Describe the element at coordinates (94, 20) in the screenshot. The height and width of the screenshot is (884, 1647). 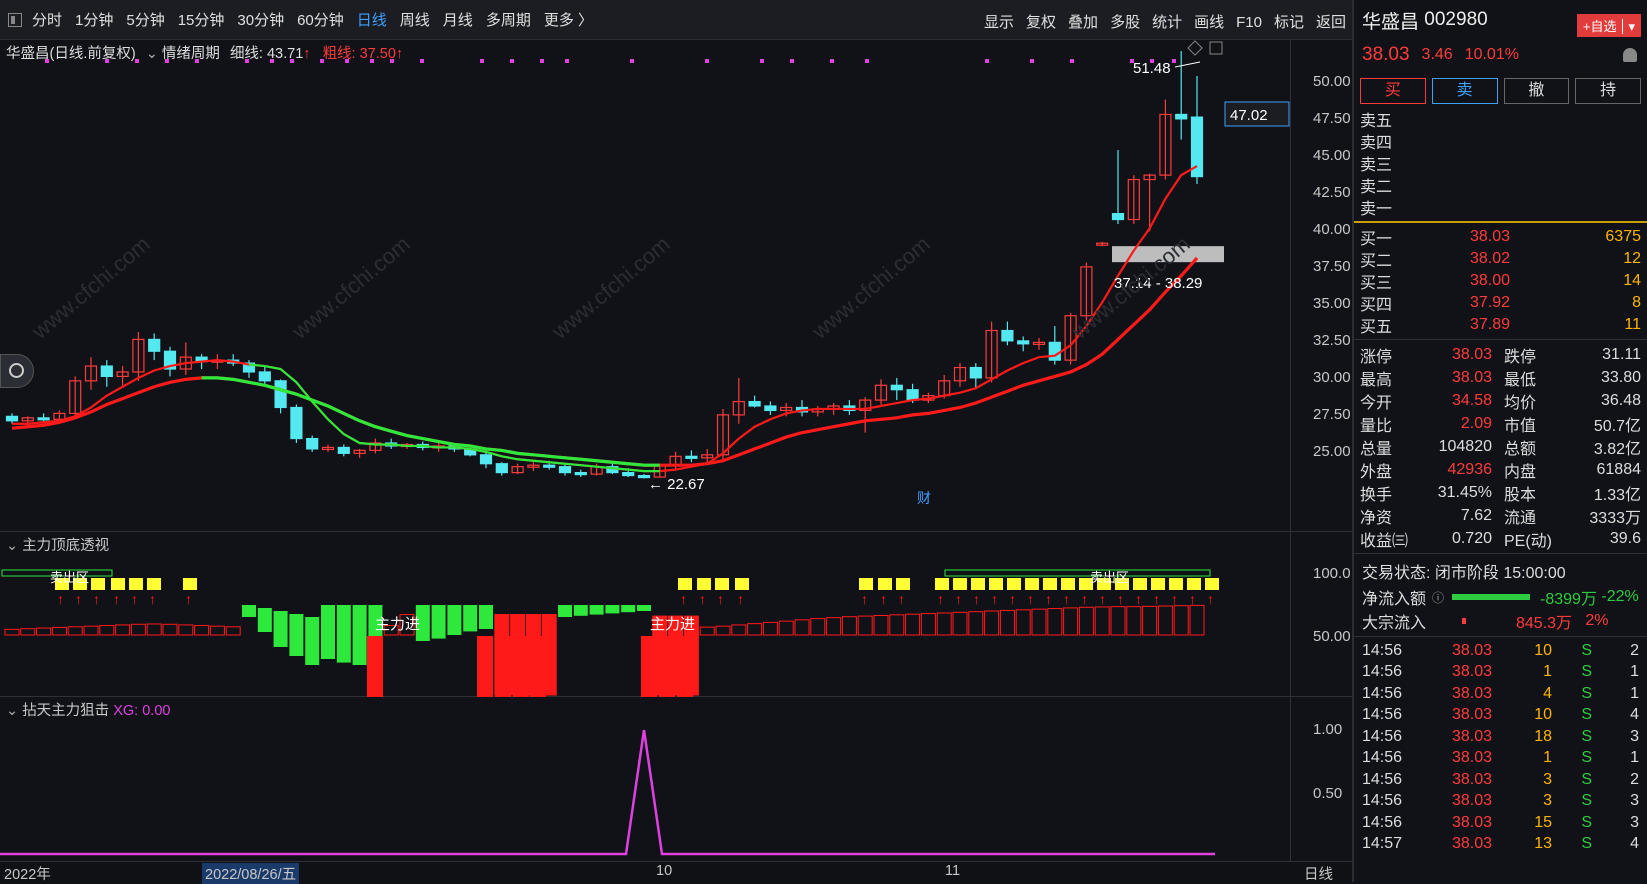
I see `period-tab: 1分钟` at that location.